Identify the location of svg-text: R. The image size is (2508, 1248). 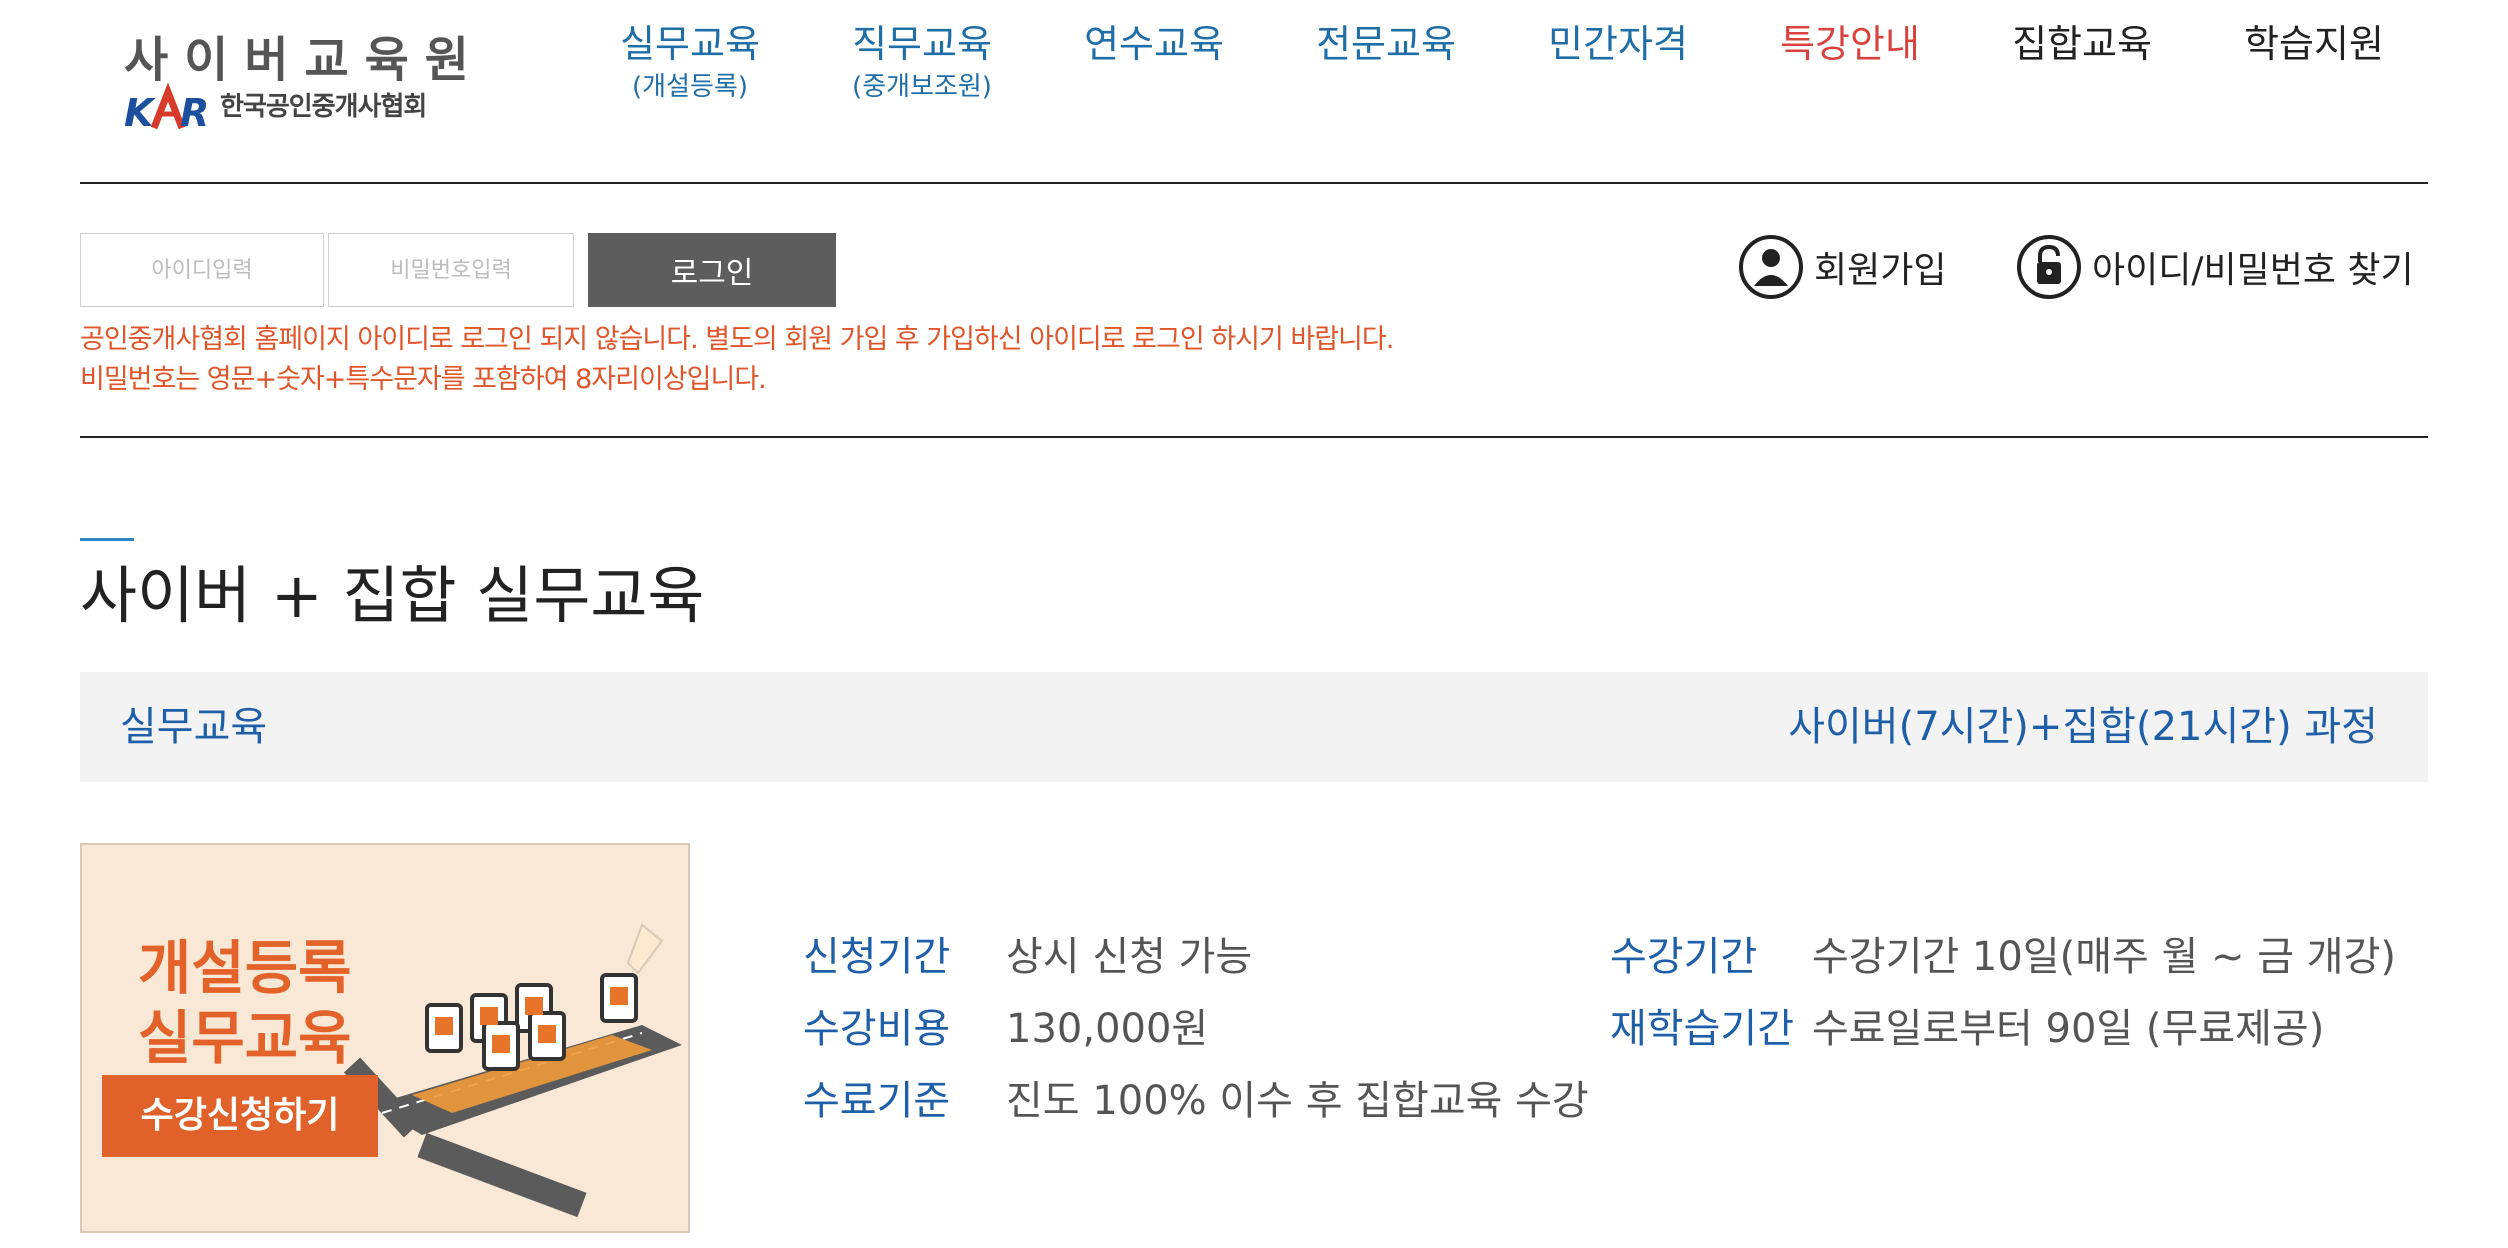
(194, 113).